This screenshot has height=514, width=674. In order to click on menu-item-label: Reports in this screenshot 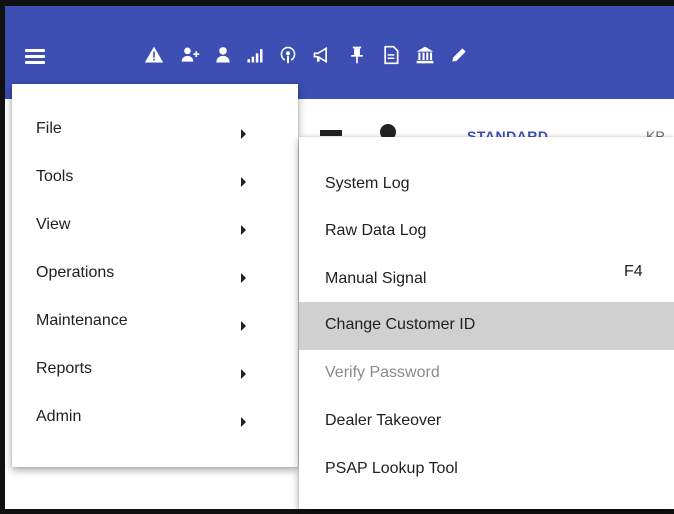, I will do `click(64, 368)`.